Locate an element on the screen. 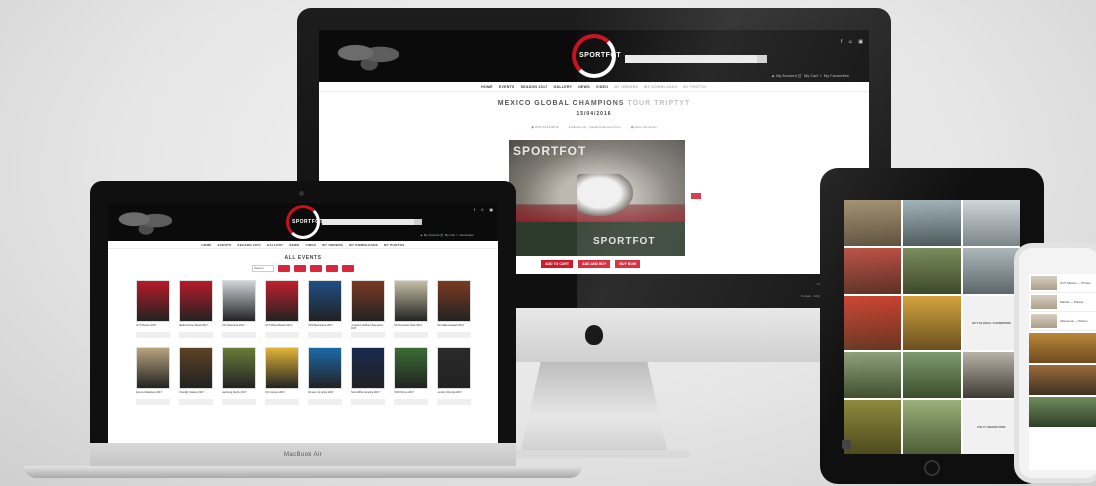 The width and height of the screenshot is (1096, 486). event-card: CSI Cannes 2017 is located at coordinates (281, 376).